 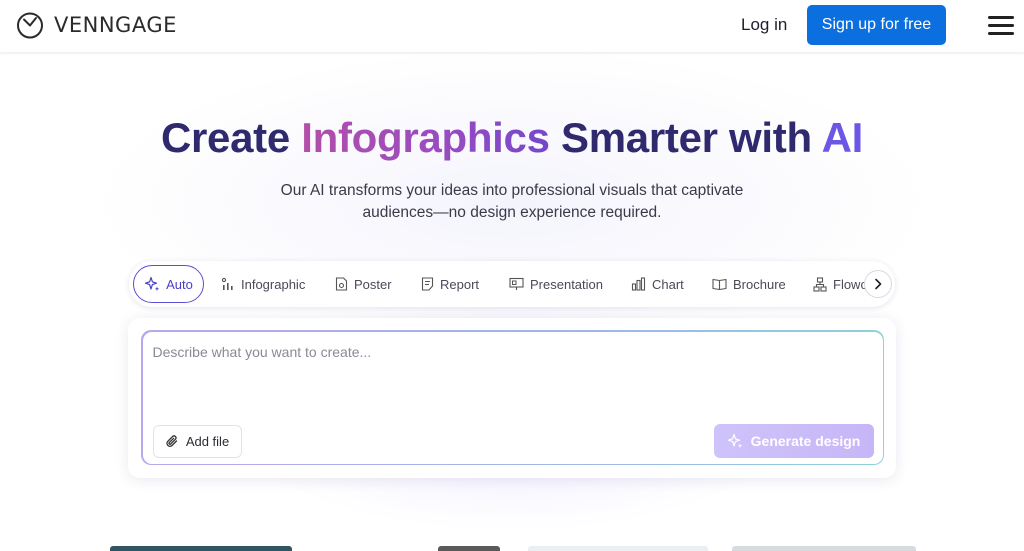 I want to click on prompt-textarea, so click(x=512, y=373).